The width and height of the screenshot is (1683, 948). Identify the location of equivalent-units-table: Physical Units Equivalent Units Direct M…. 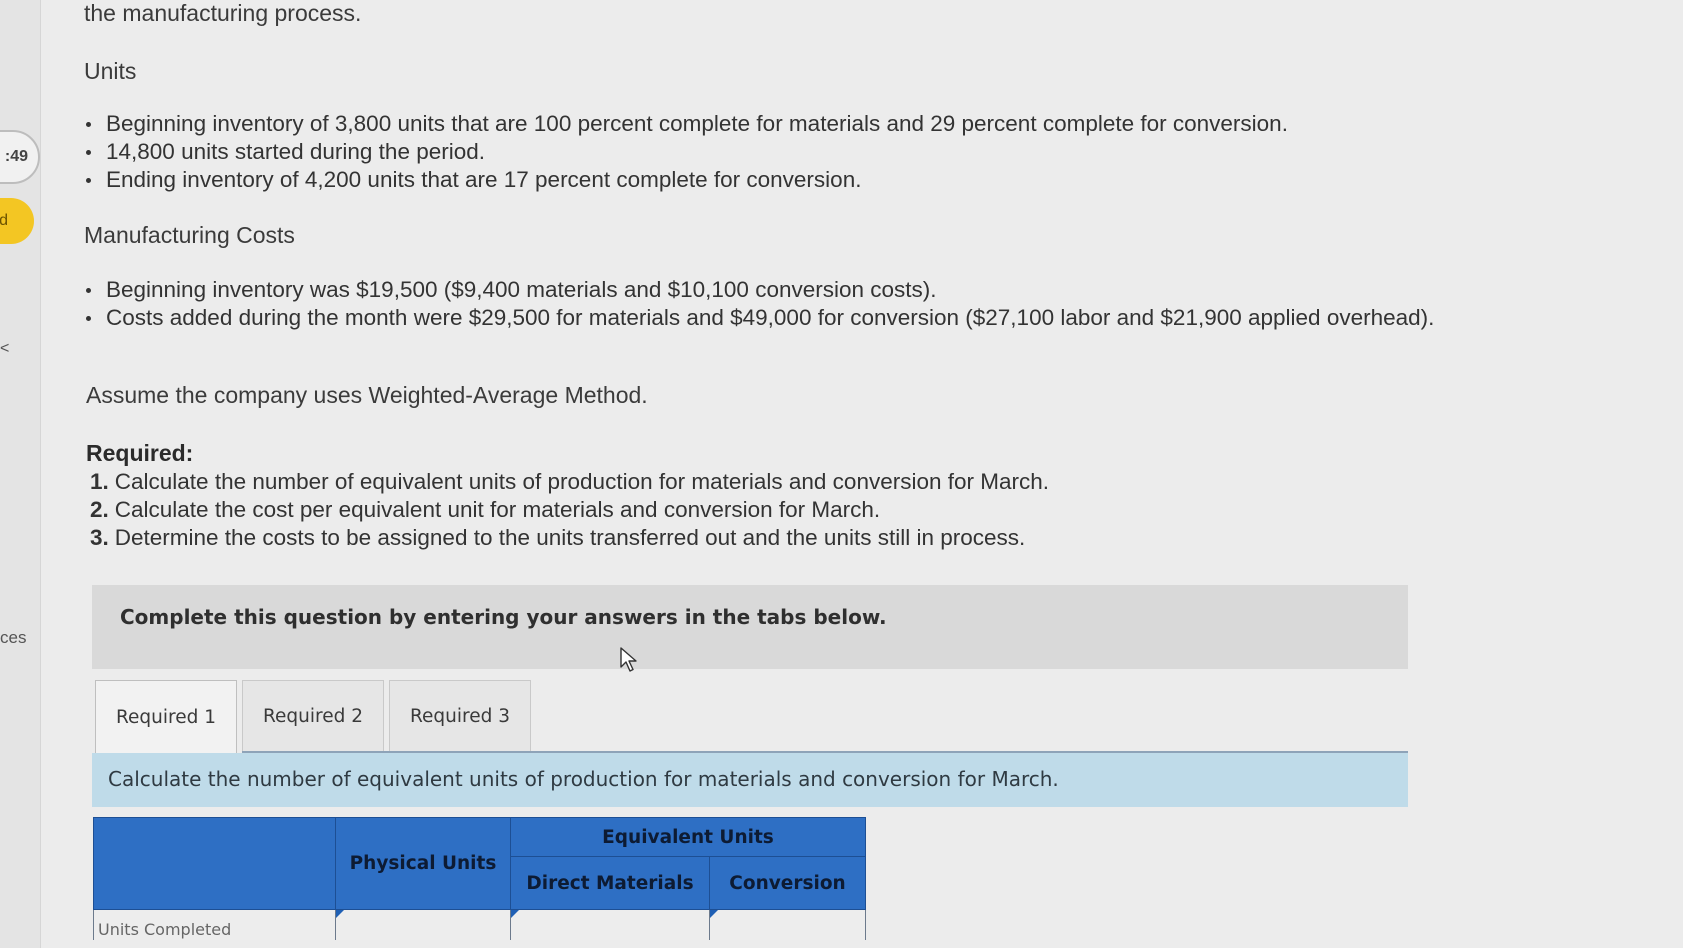
(479, 878).